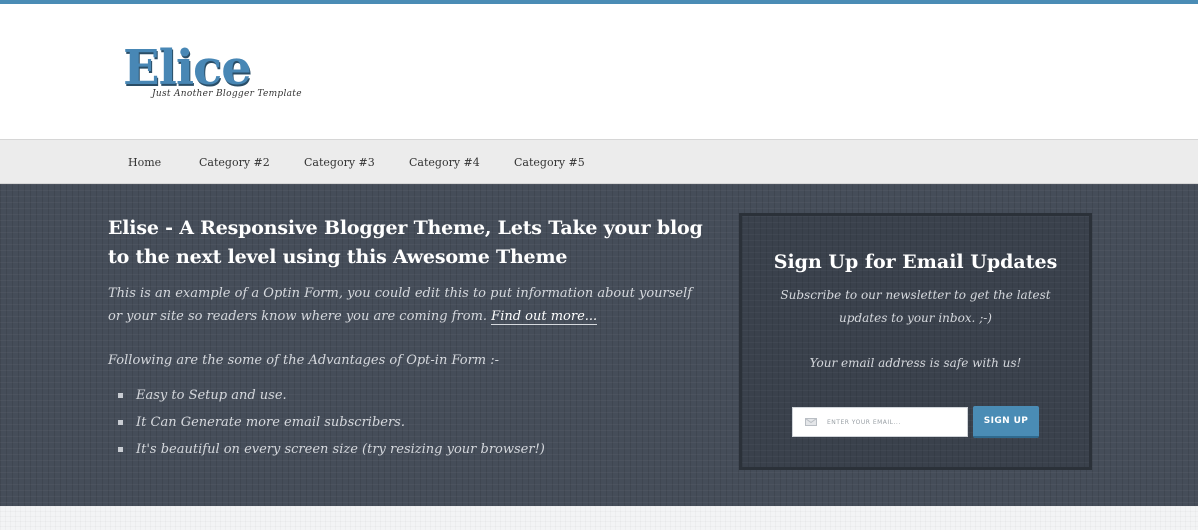  Describe the element at coordinates (549, 162) in the screenshot. I see `nav-item-category-5: Category #5` at that location.